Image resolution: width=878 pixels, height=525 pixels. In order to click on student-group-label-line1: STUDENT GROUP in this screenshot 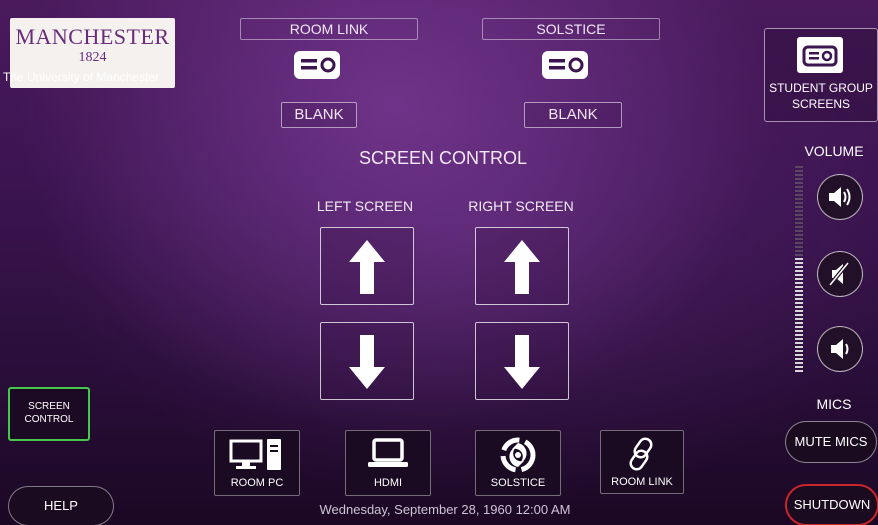, I will do `click(821, 88)`.